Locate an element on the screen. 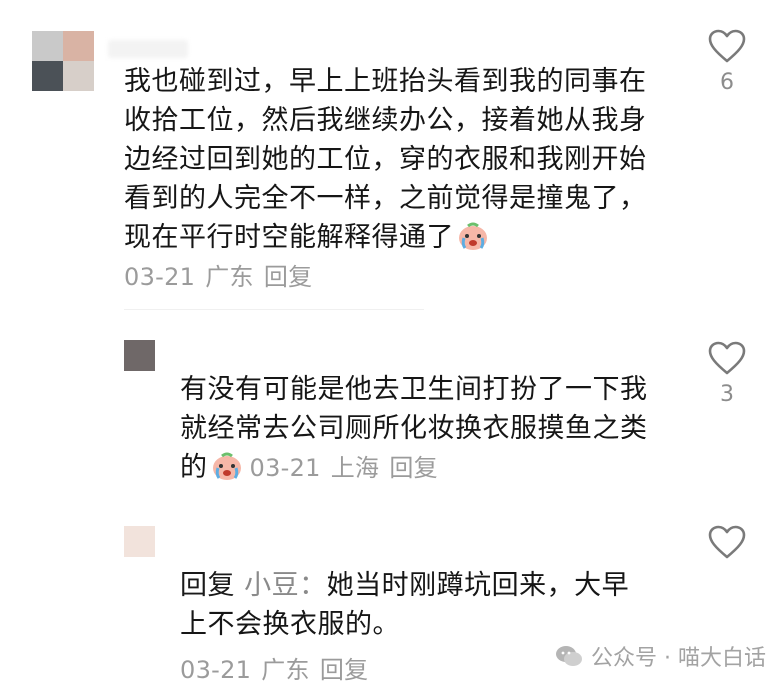 The height and width of the screenshot is (686, 780). comment-text: 回复 小豆：她当时刚蹲坑回来，大早上不会换衣服的。 is located at coordinates (415, 605).